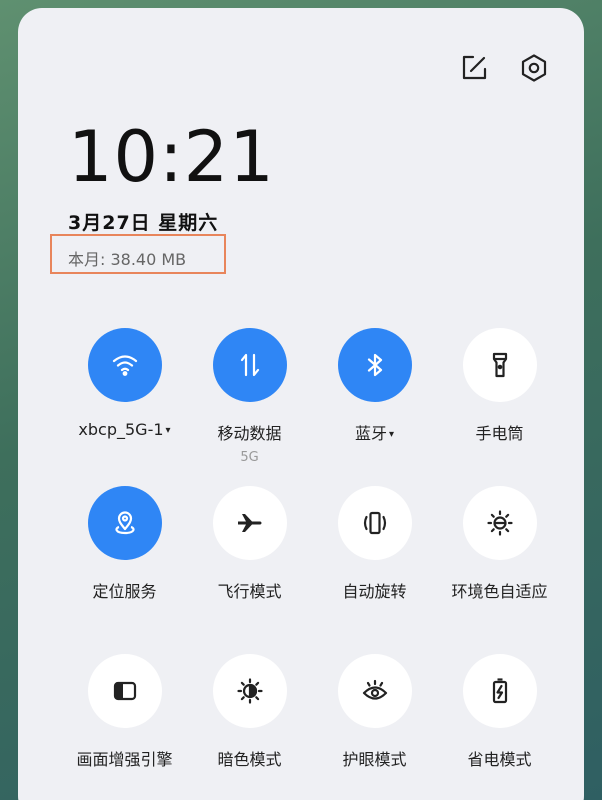  I want to click on dark-mode-icon, so click(249, 691).